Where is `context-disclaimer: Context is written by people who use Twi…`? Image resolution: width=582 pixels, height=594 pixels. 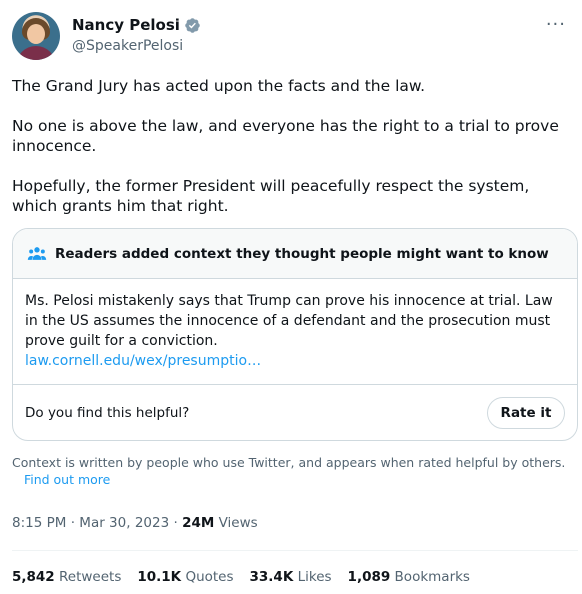
context-disclaimer: Context is written by people who use Twi… is located at coordinates (289, 471).